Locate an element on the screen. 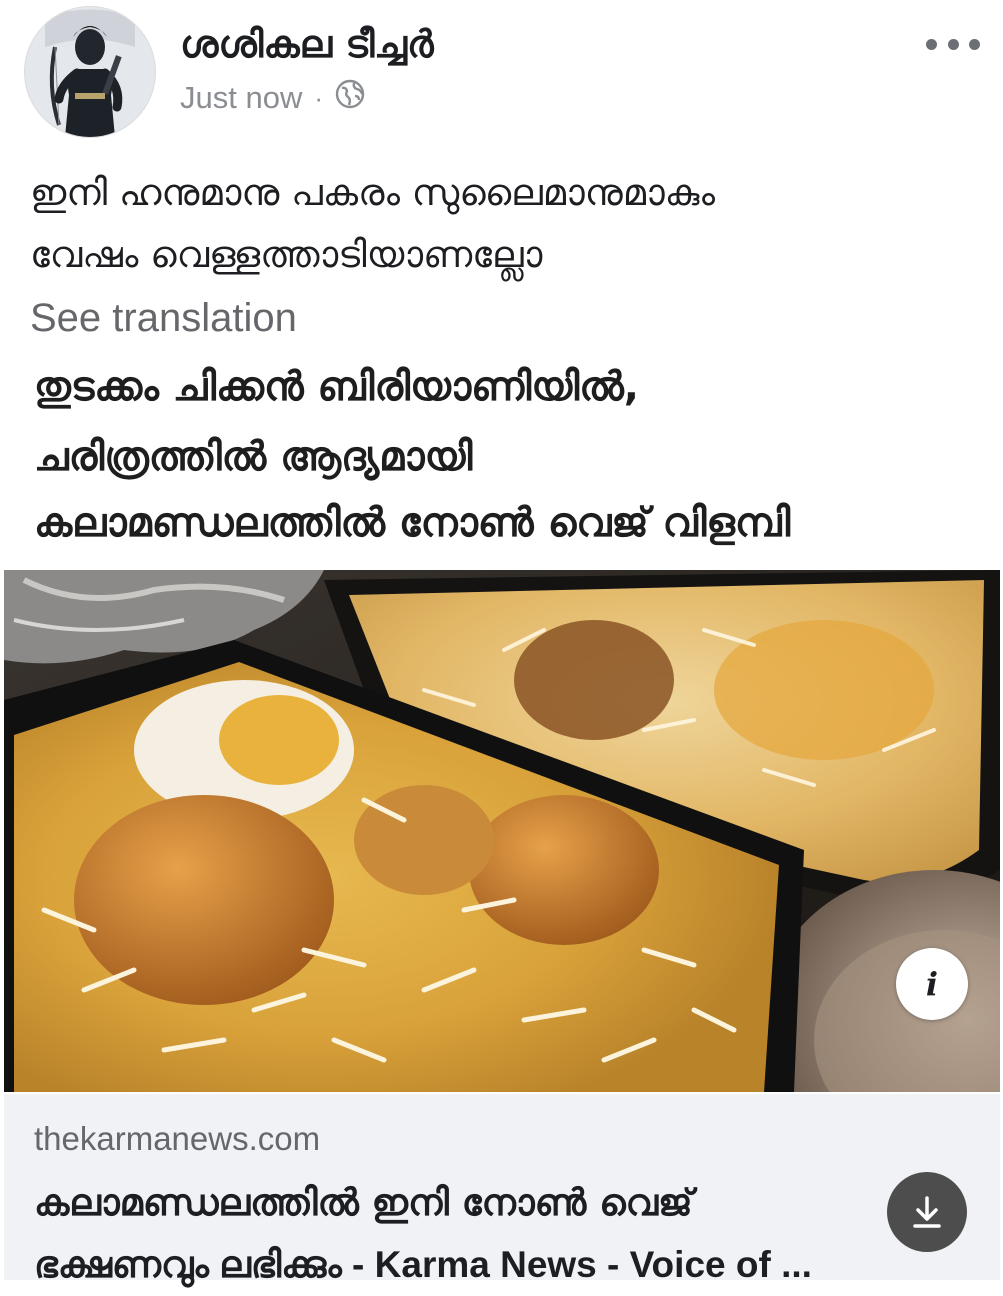  author-name: ശശികല ടീച്ചർ is located at coordinates (307, 44).